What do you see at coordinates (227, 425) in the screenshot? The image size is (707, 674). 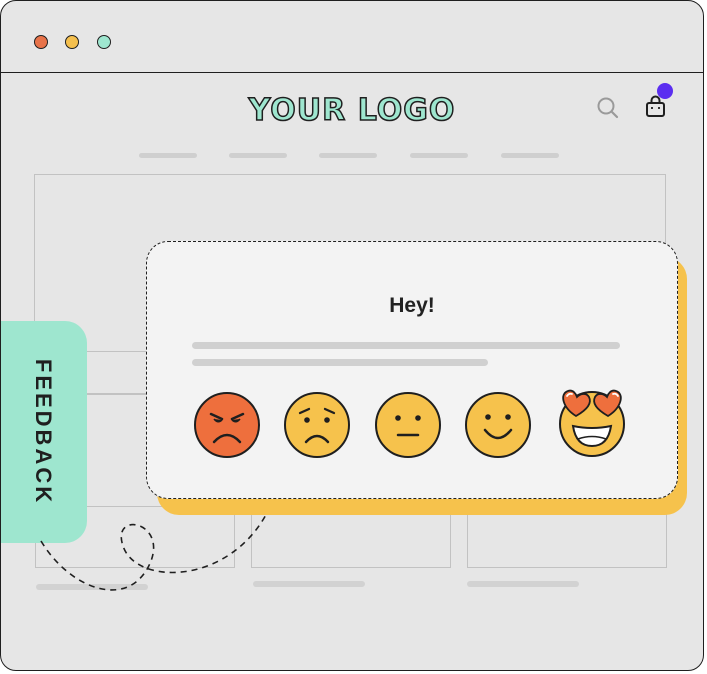 I see `angry-face-icon` at bounding box center [227, 425].